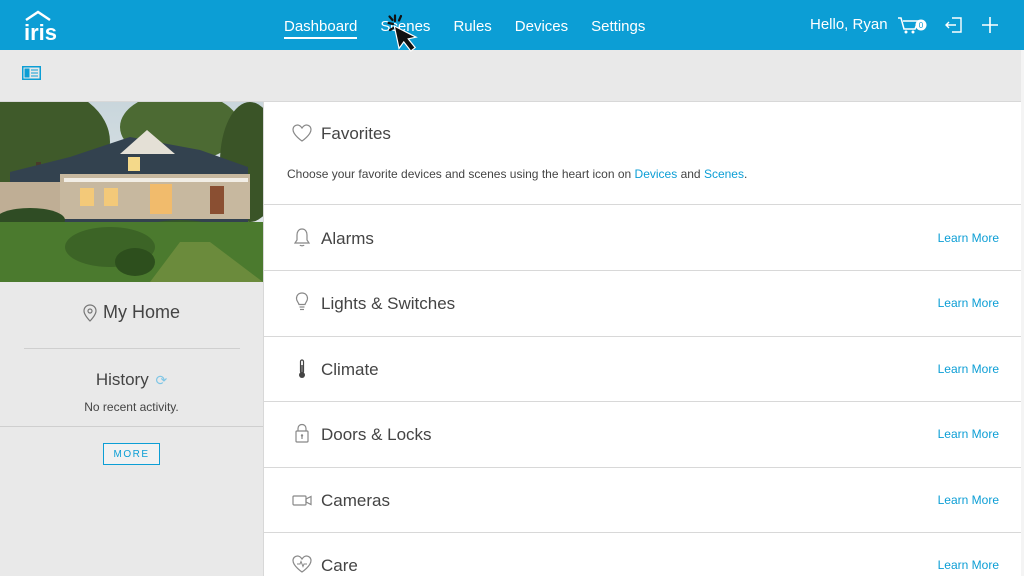  What do you see at coordinates (161, 380) in the screenshot?
I see `refresh-icon: ⟳` at bounding box center [161, 380].